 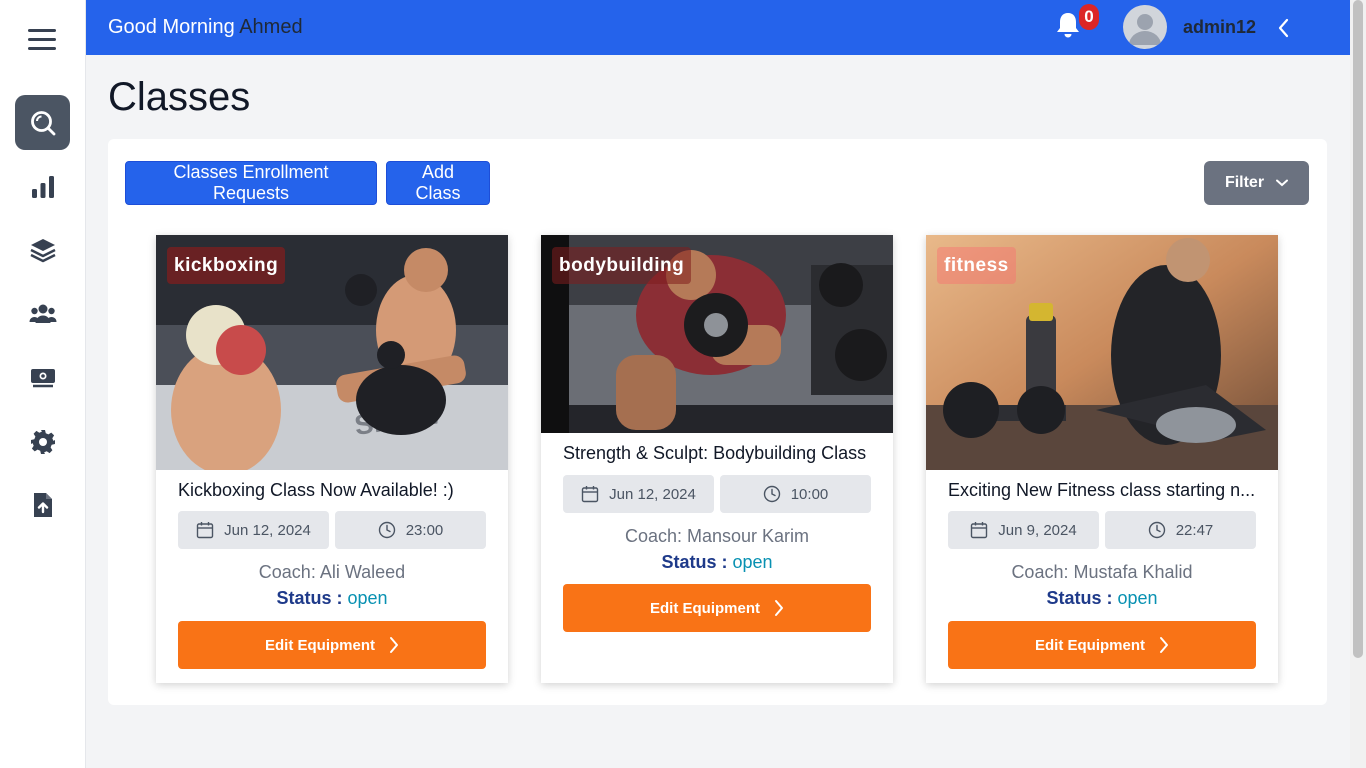 What do you see at coordinates (809, 494) in the screenshot?
I see `class-time: 10:00` at bounding box center [809, 494].